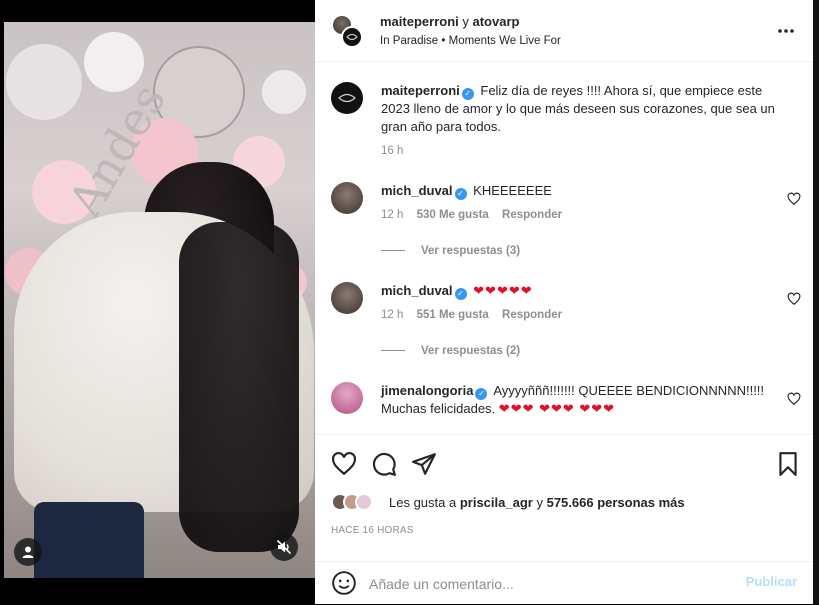  I want to click on speaker-muted-icon, so click(284, 547).